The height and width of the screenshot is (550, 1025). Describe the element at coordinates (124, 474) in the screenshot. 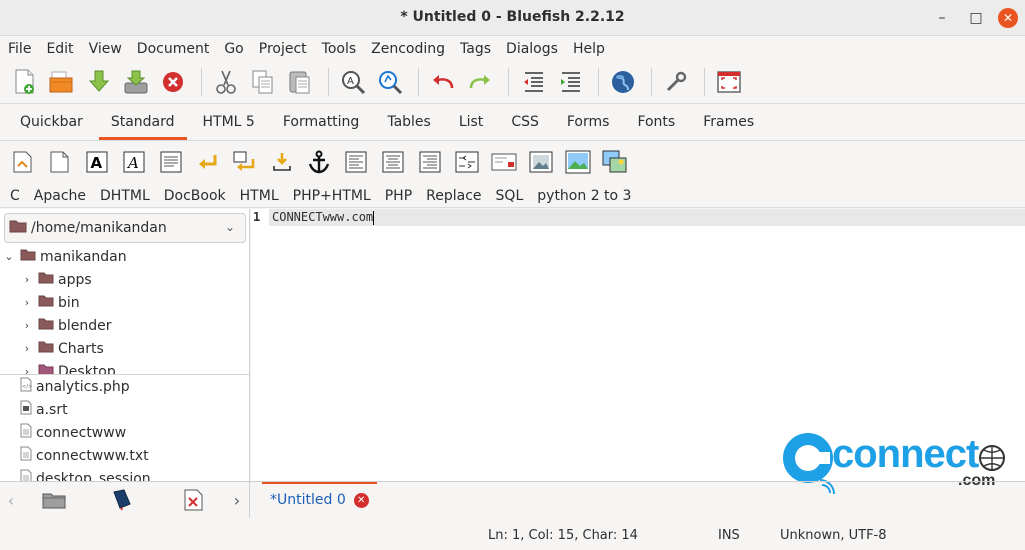

I see `file-item: desktop_session` at that location.